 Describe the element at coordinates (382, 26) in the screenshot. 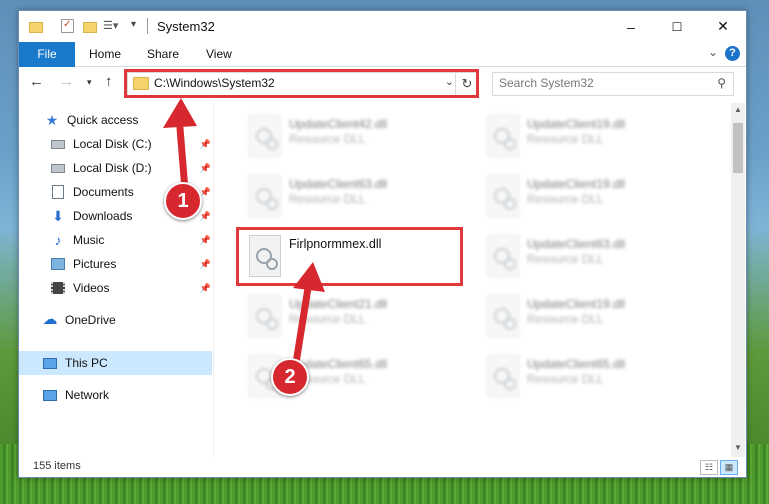

I see `title-bar: ✓ ☰▾ ▾ System32 – ☐ ✕` at that location.